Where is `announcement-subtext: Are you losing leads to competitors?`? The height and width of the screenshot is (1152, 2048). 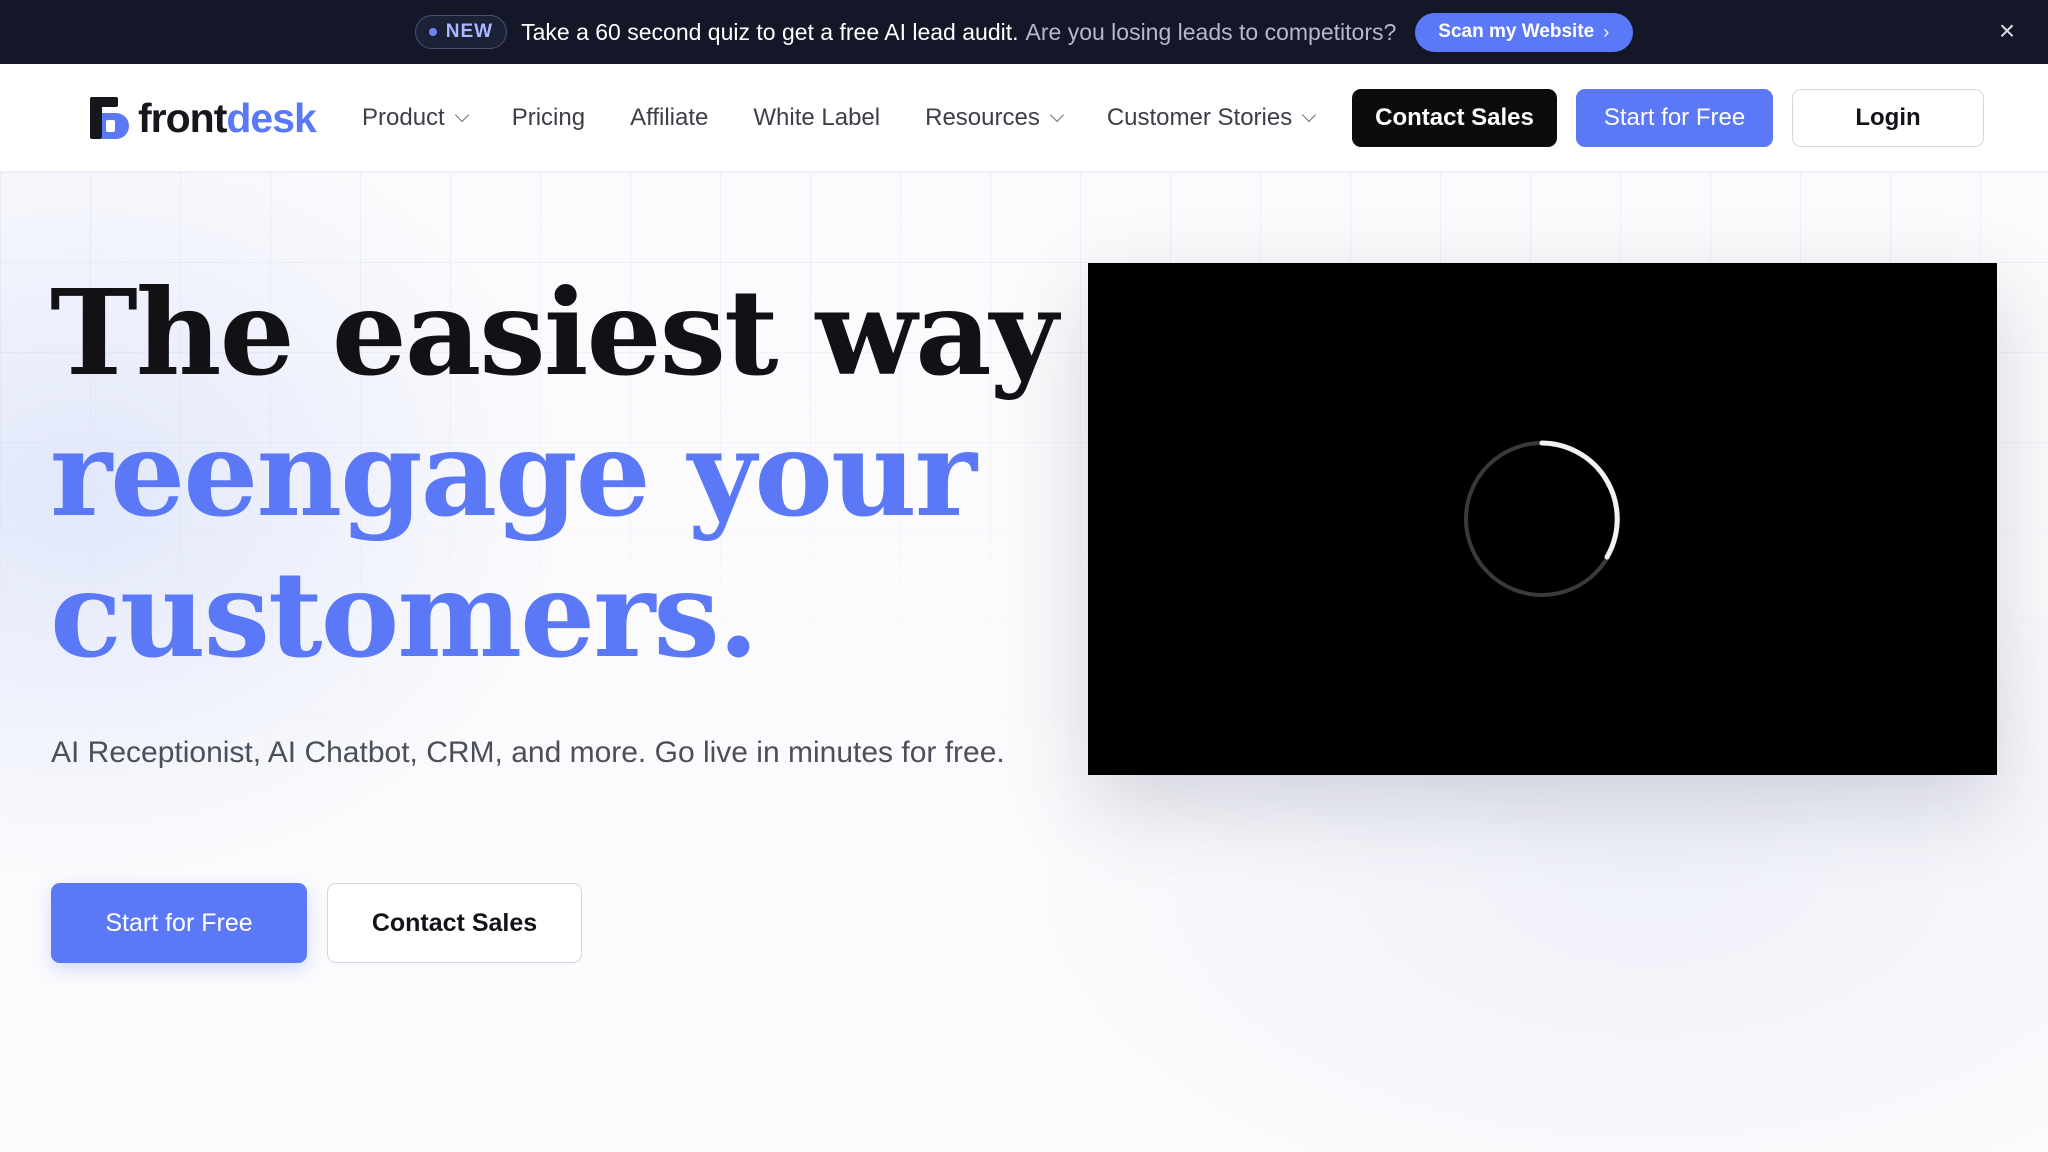
announcement-subtext: Are you losing leads to competitors? is located at coordinates (1211, 31).